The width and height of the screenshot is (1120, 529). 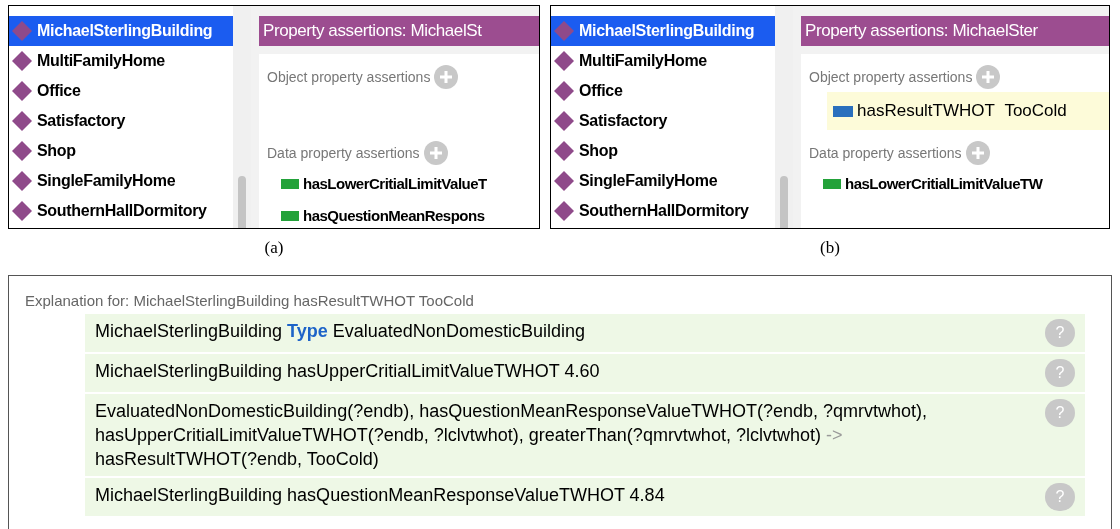 I want to click on object-property-icon, so click(x=843, y=111).